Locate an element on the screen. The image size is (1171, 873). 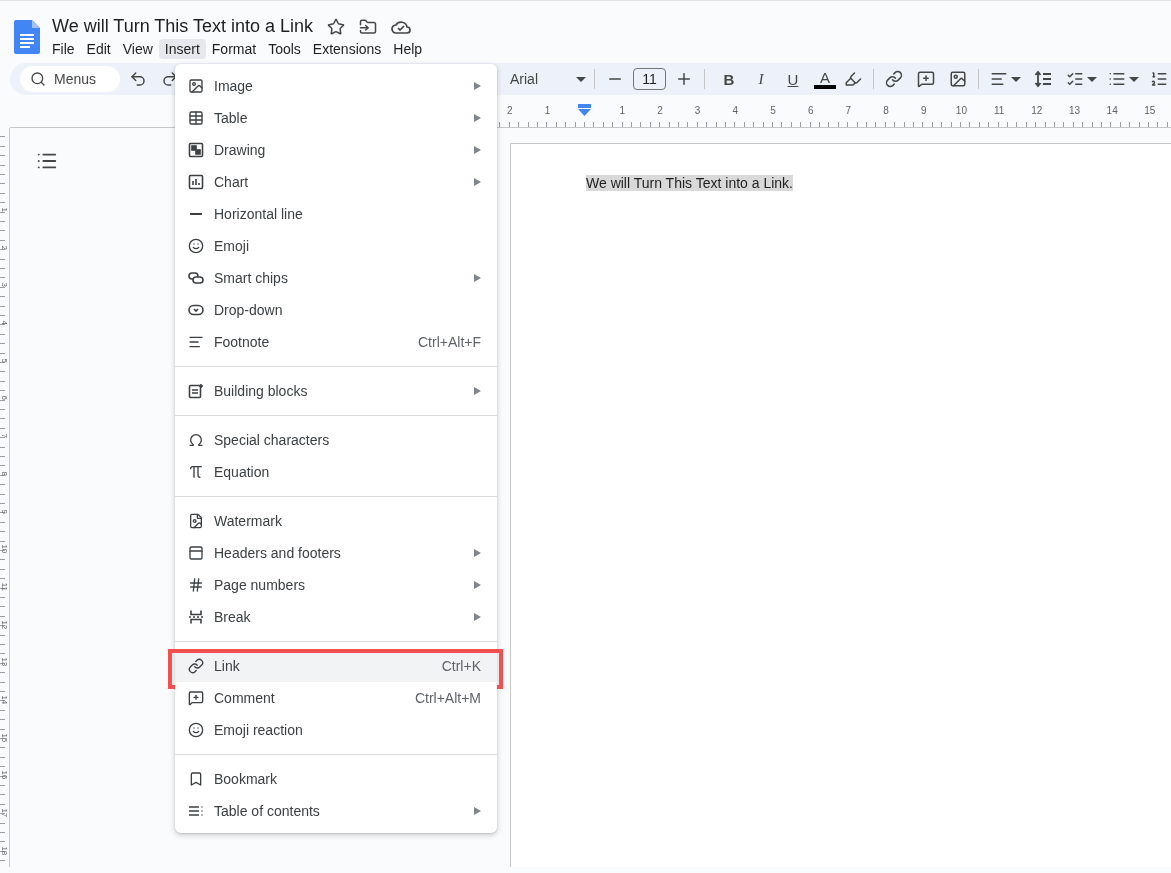
omega-icon is located at coordinates (196, 440).